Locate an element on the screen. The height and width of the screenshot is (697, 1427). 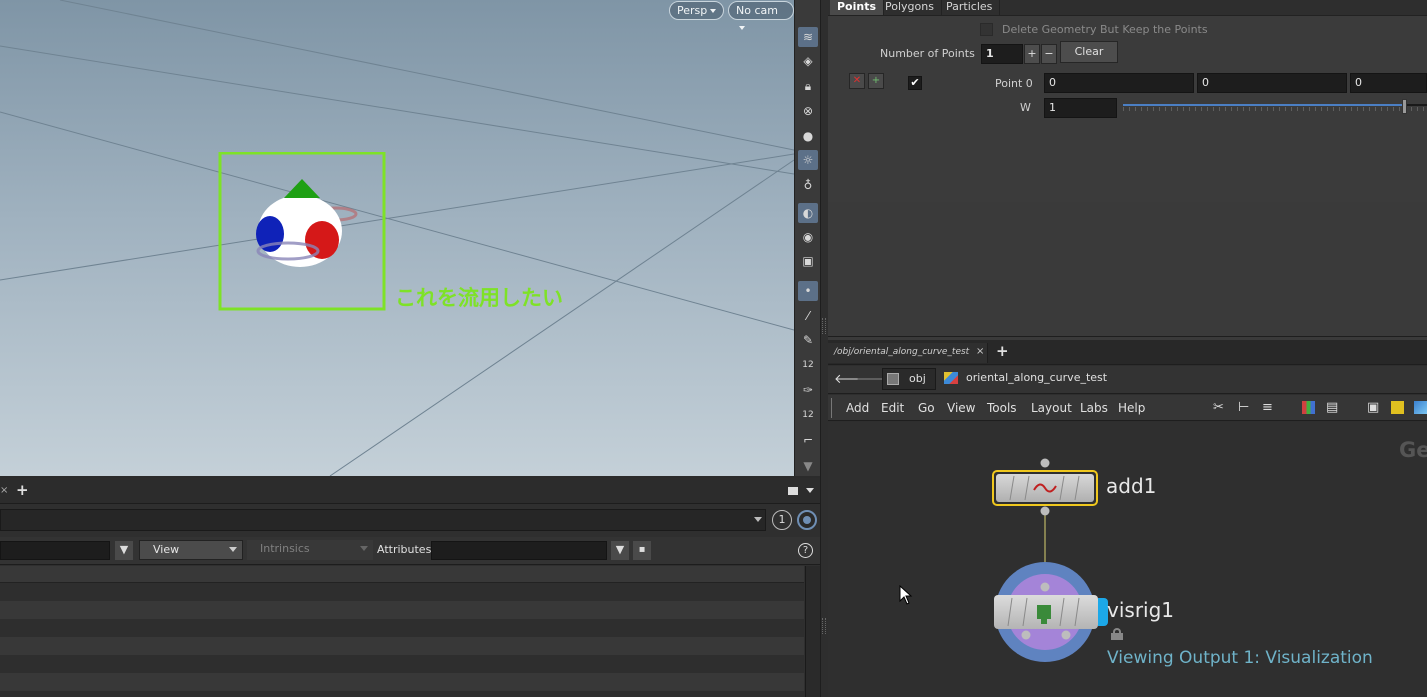
display-options-icon: ≋ is located at coordinates (808, 37).